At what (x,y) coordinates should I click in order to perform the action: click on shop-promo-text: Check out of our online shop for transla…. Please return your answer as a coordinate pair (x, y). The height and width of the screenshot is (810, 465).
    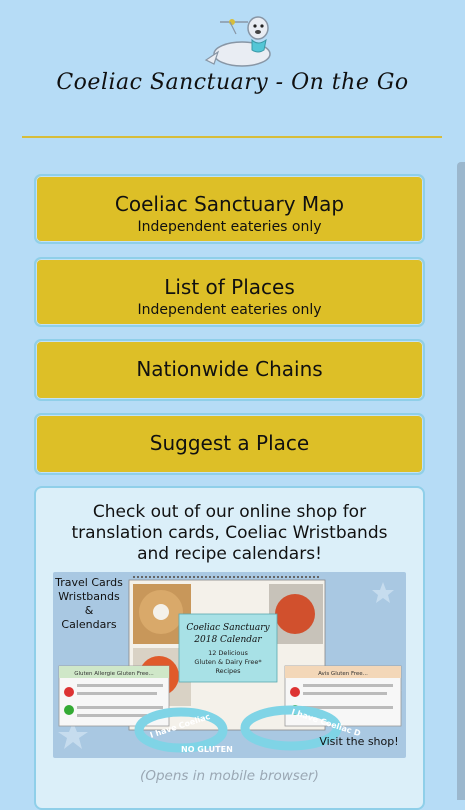
    Looking at the image, I should click on (229, 533).